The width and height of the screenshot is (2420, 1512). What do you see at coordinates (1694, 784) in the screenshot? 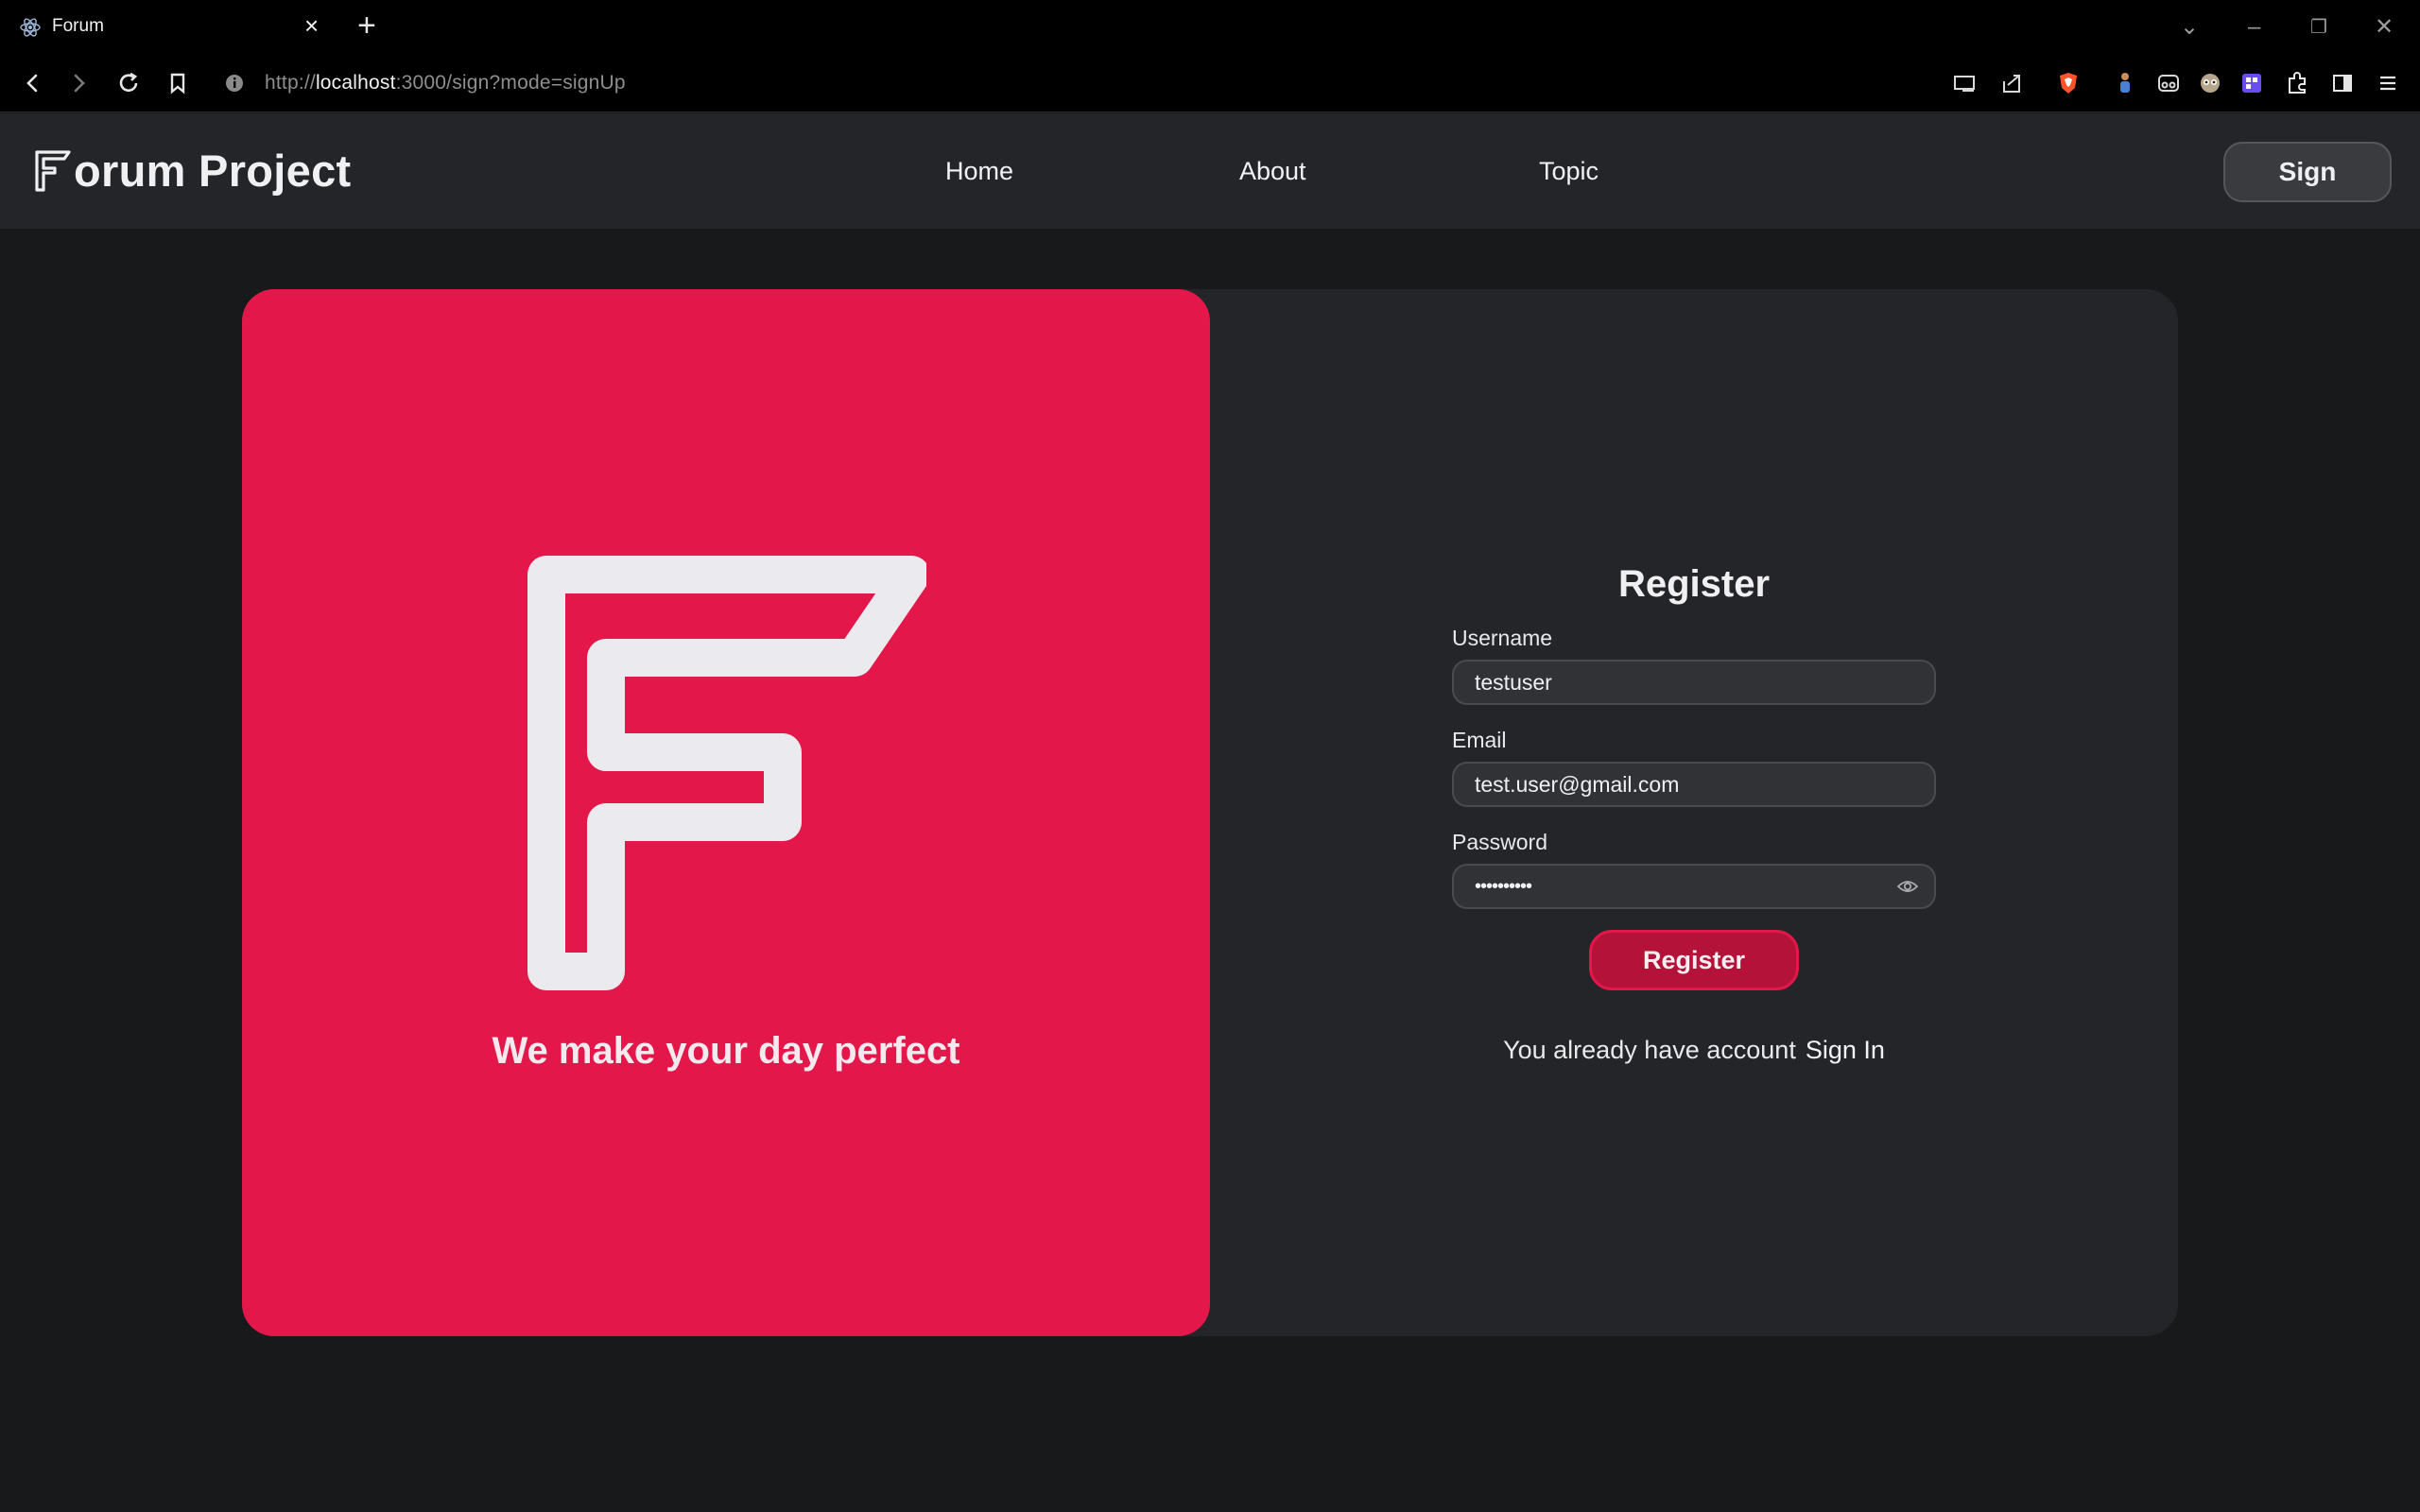
I see `email-input: test.user@gmail.com` at bounding box center [1694, 784].